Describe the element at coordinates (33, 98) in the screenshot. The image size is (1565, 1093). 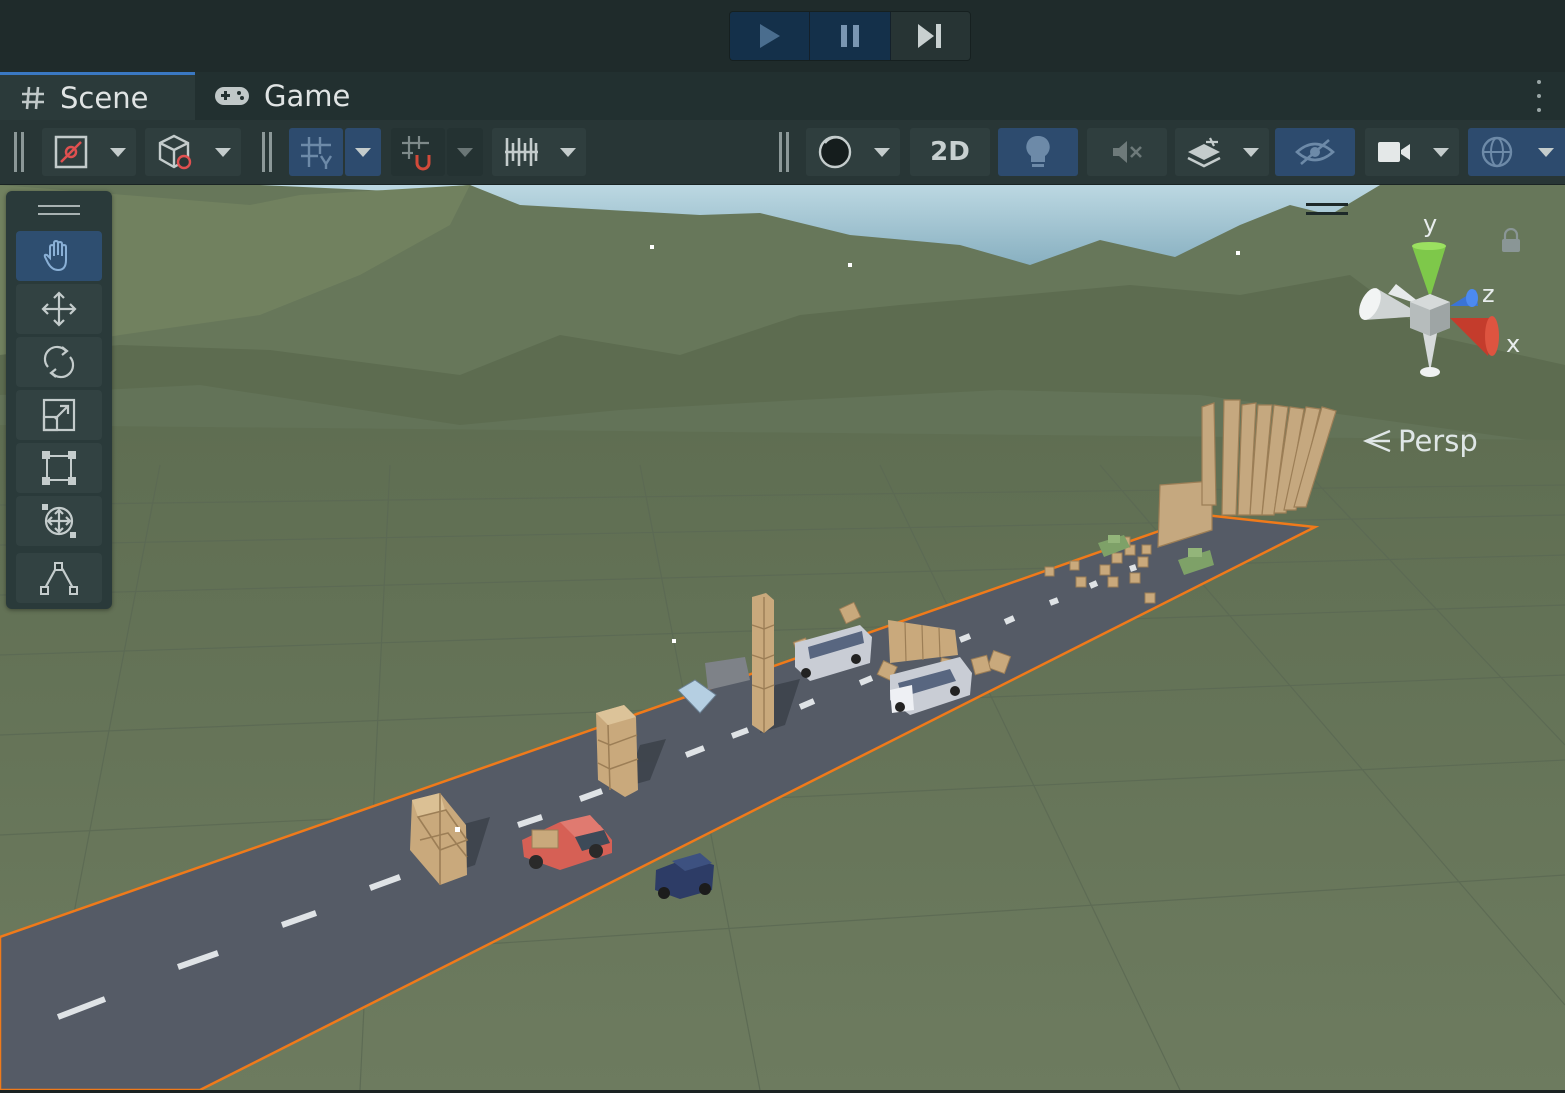
I see `grid-hash-icon` at that location.